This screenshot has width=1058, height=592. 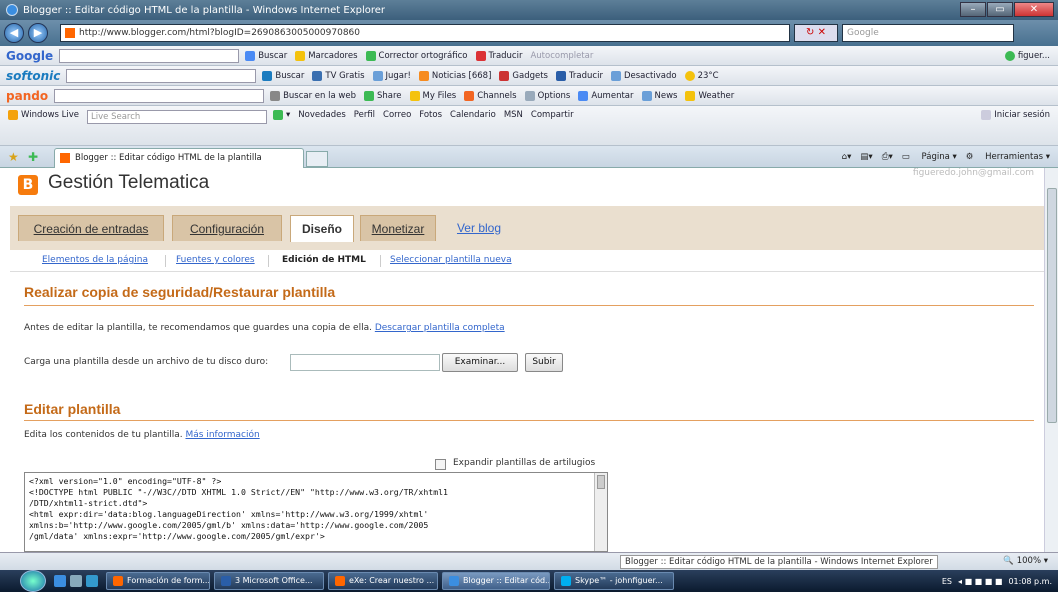 What do you see at coordinates (816, 33) in the screenshot?
I see `refresh-stop-icons: ↻ ✕` at bounding box center [816, 33].